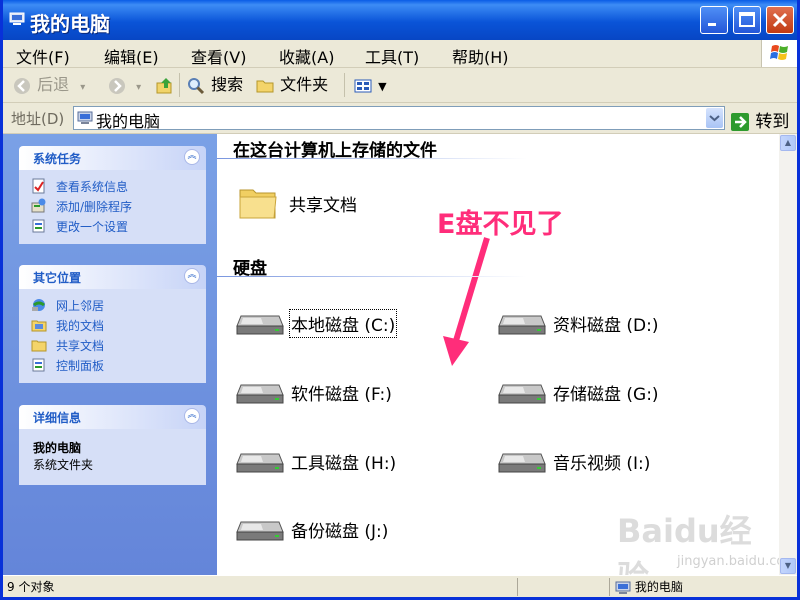  I want to click on search-icon, so click(196, 85).